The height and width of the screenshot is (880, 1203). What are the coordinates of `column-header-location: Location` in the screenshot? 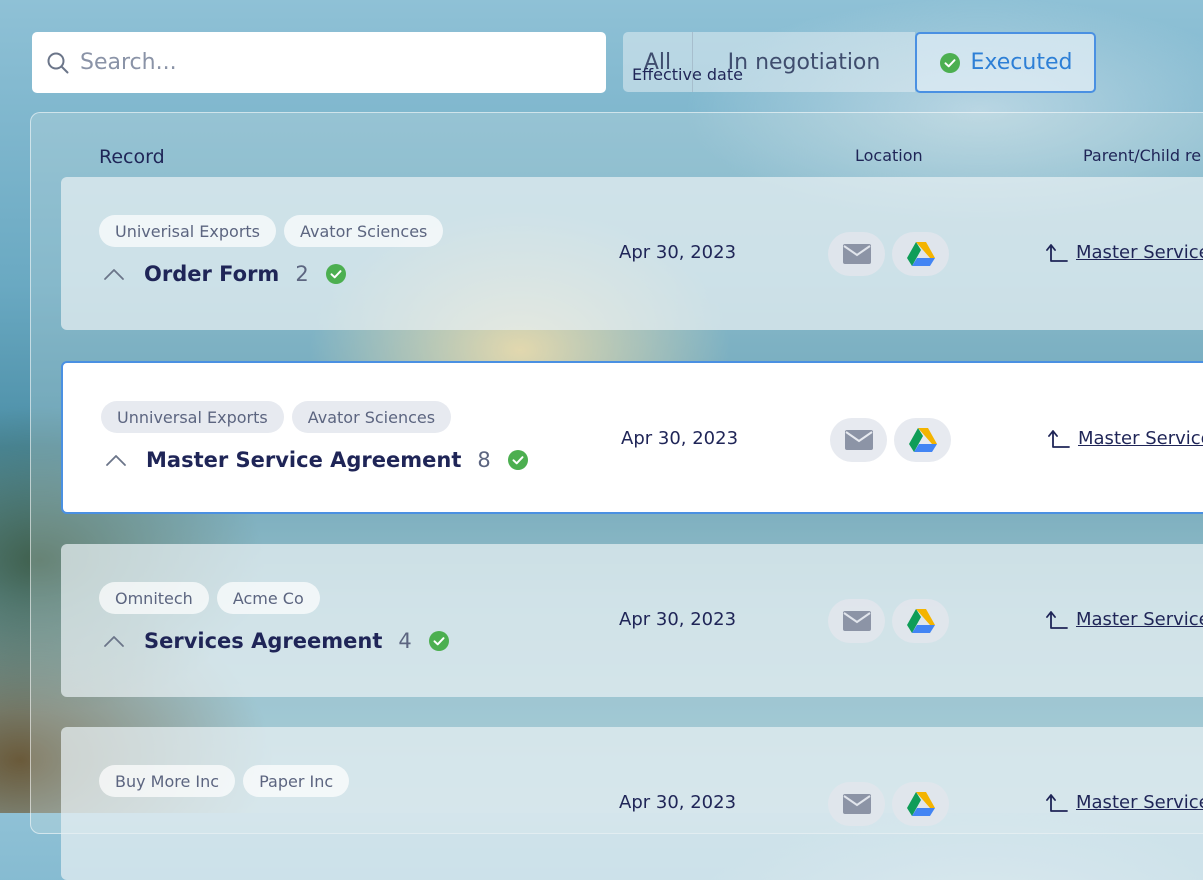 It's located at (889, 155).